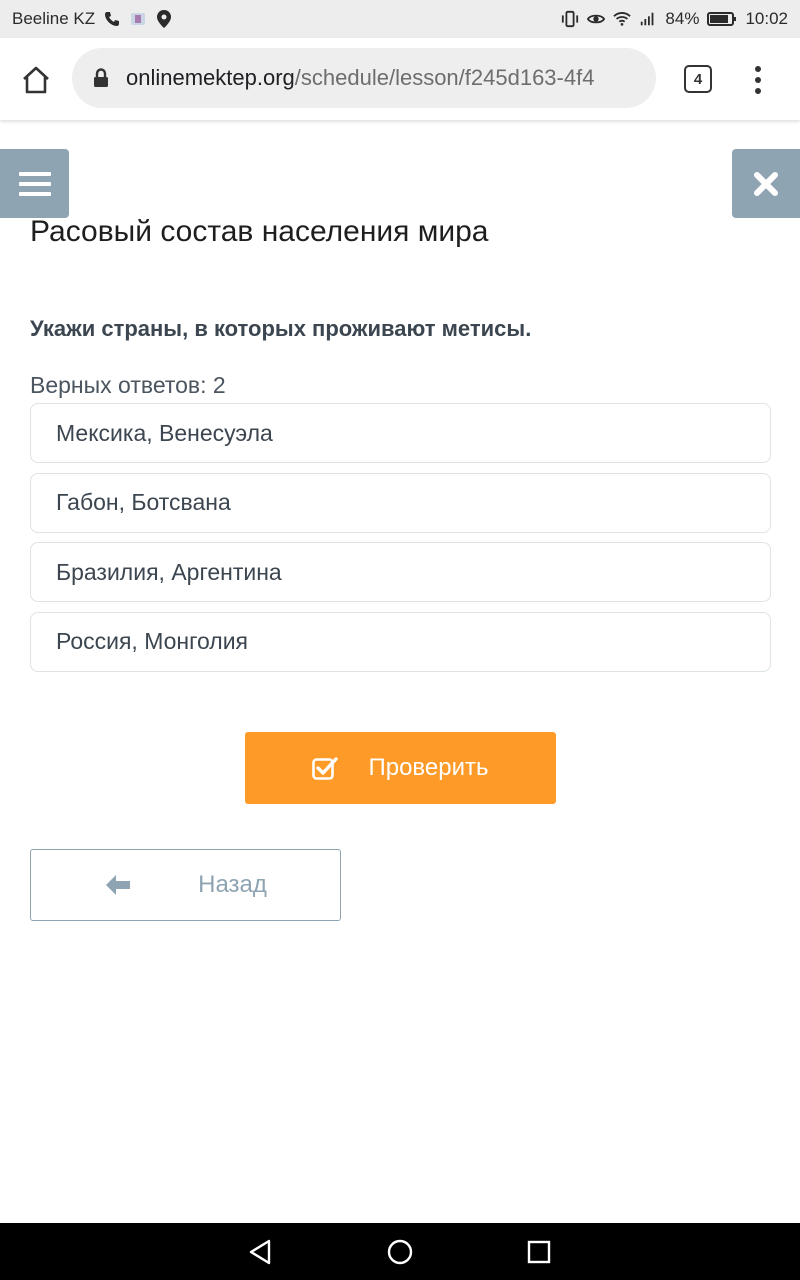  Describe the element at coordinates (112, 19) in the screenshot. I see `phone-icon` at that location.